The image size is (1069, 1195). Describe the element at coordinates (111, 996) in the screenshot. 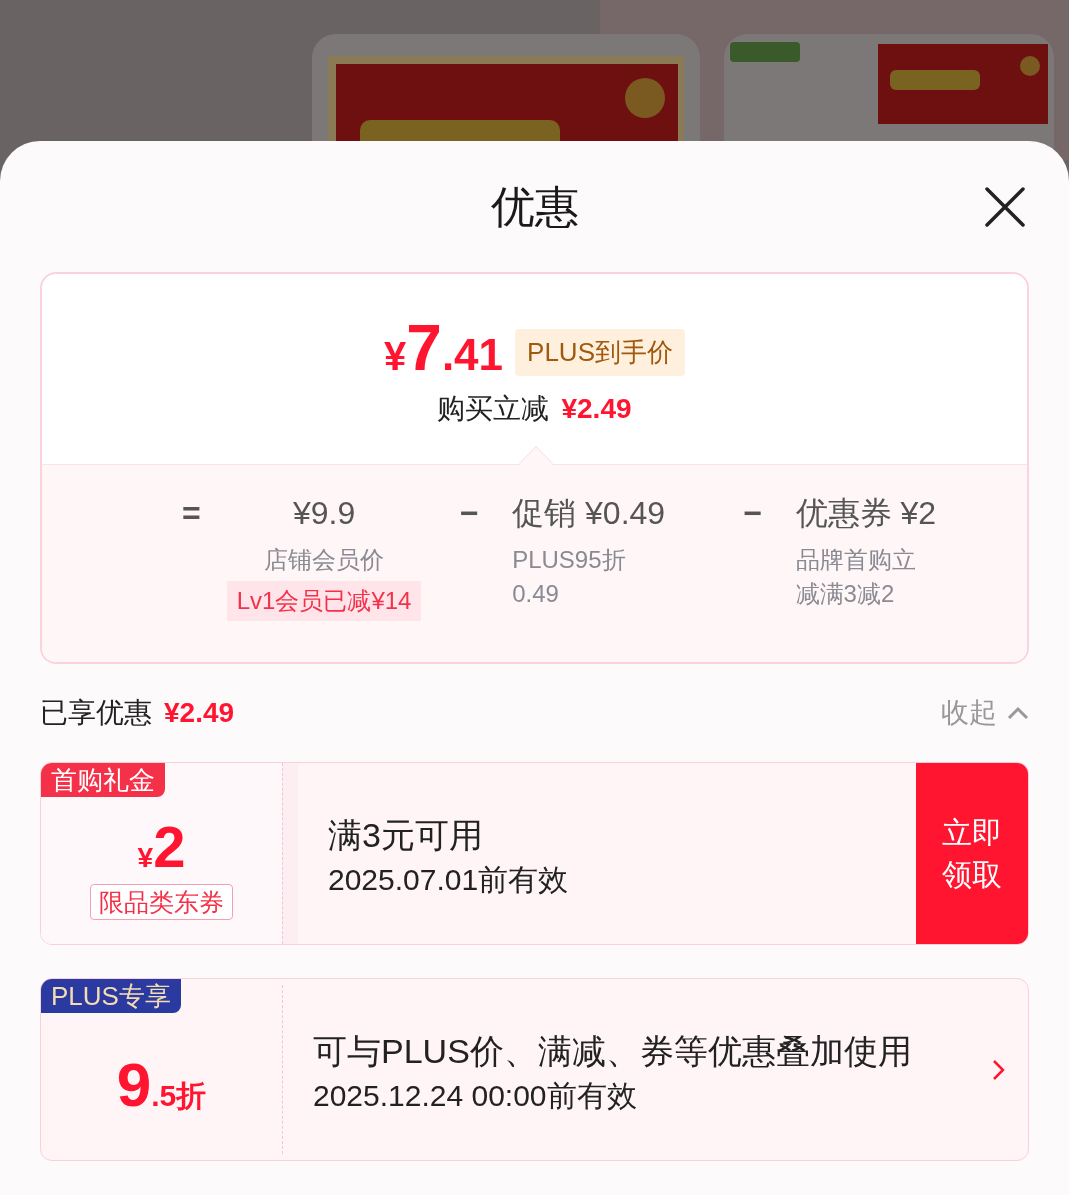

I see `coupon-tag: PLUS专享` at that location.